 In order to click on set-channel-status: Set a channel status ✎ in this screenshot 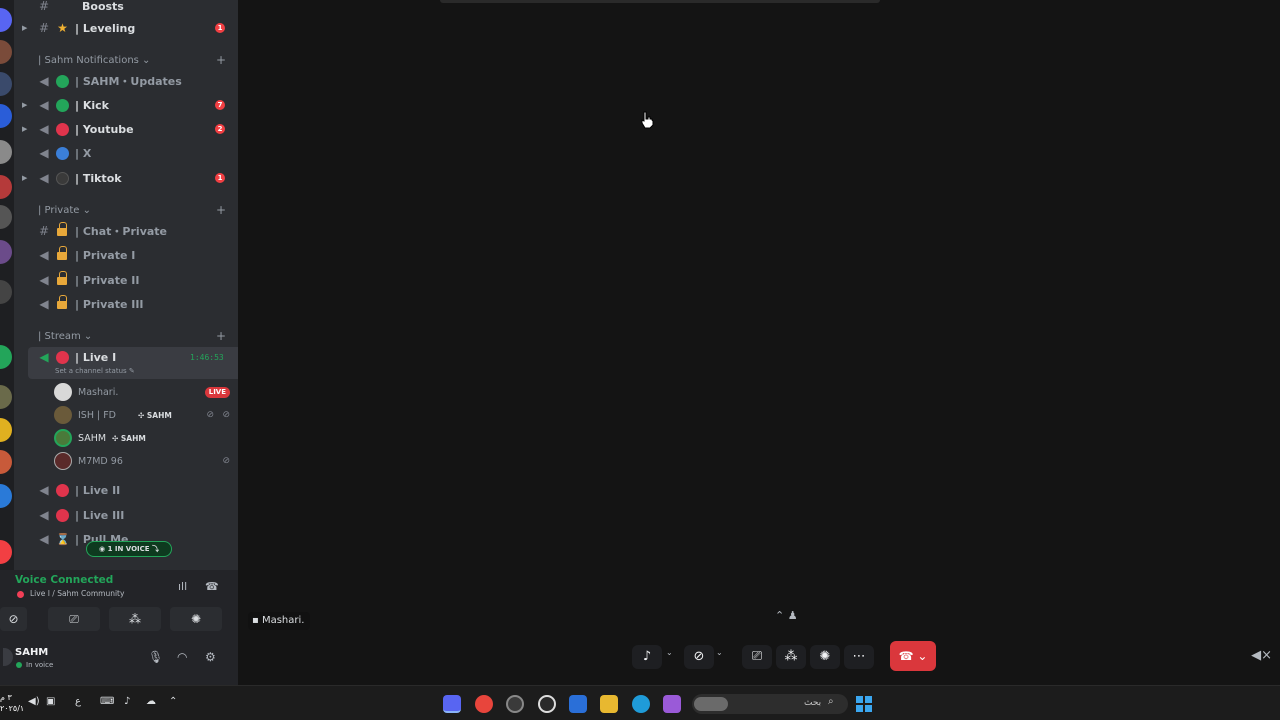, I will do `click(95, 371)`.